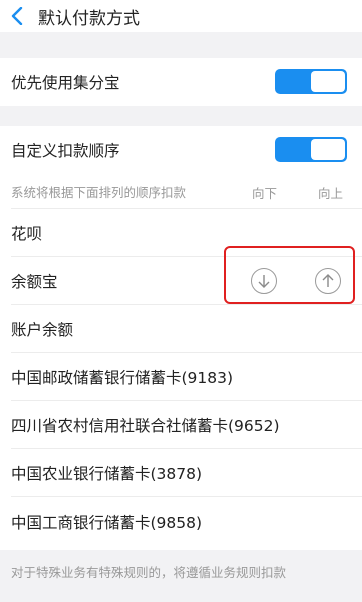  What do you see at coordinates (265, 193) in the screenshot?
I see `col-label-down: 向下` at bounding box center [265, 193].